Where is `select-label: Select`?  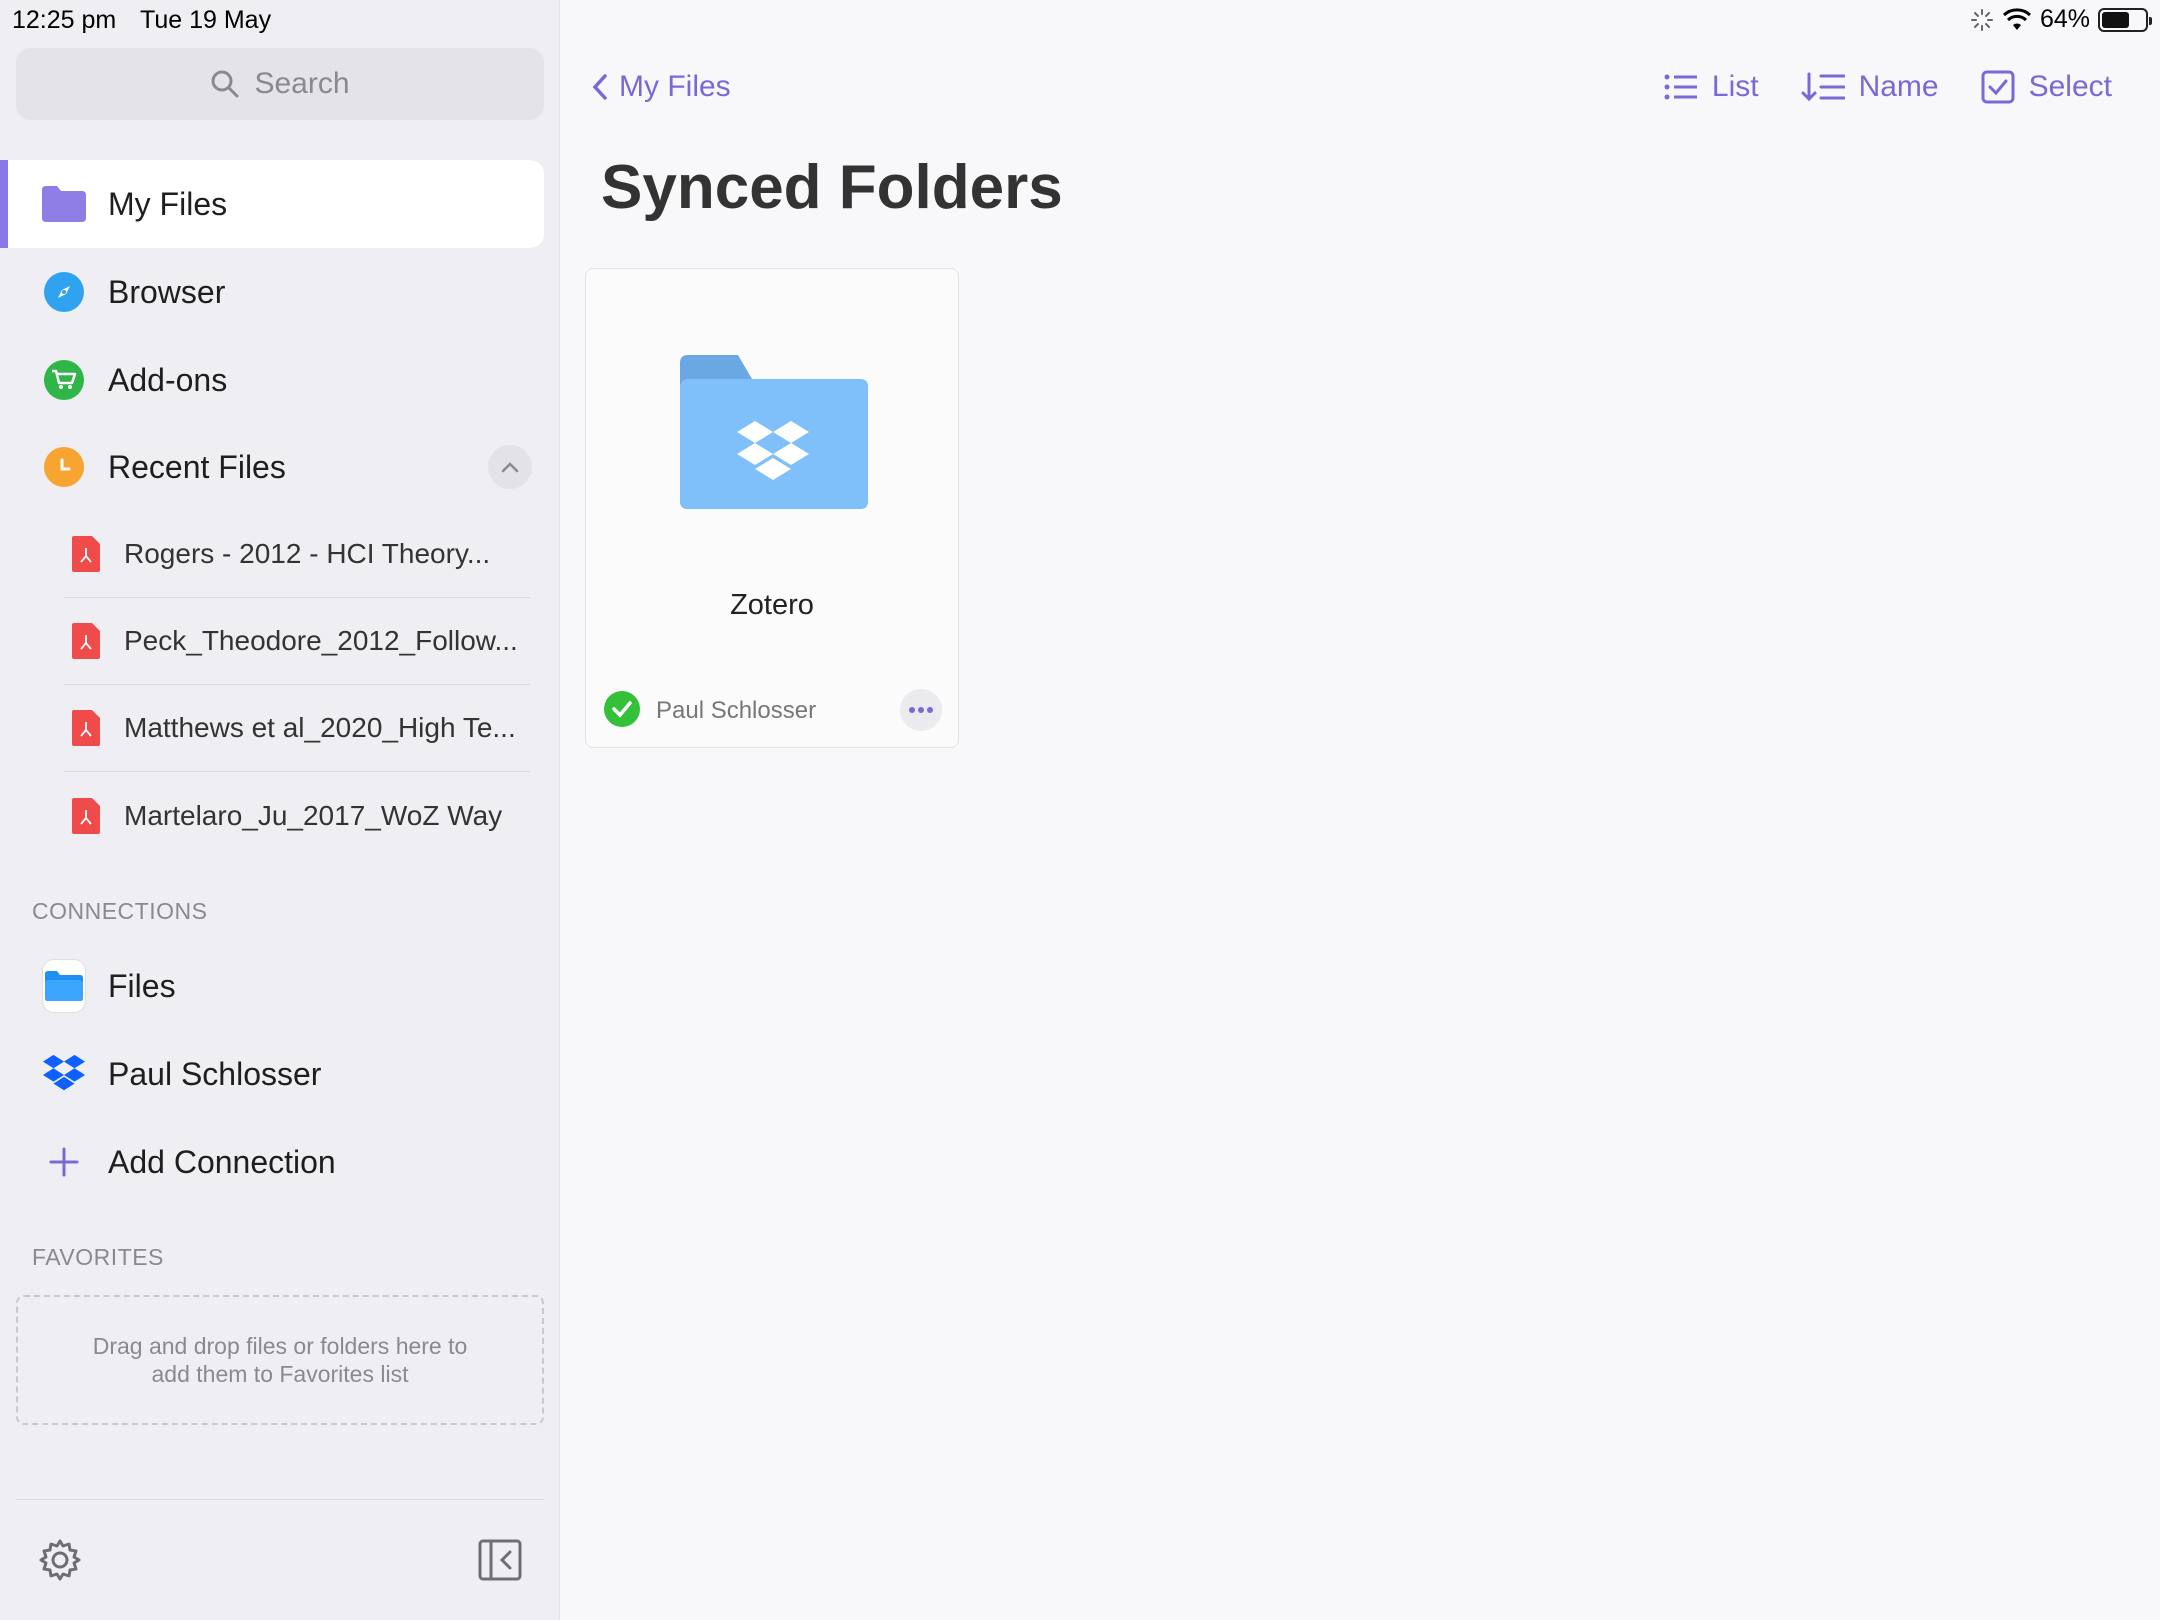
select-label: Select is located at coordinates (2070, 86).